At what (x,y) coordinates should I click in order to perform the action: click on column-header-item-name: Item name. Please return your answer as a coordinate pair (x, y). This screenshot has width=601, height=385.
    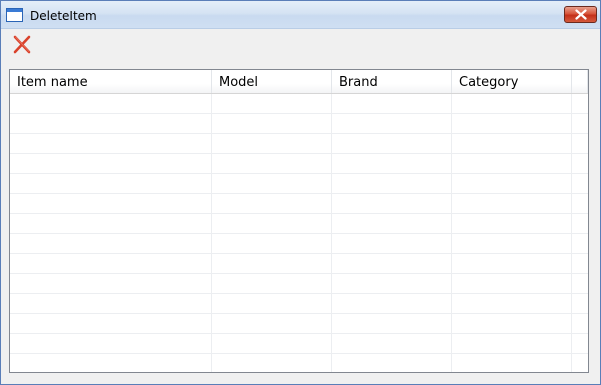
    Looking at the image, I should click on (111, 81).